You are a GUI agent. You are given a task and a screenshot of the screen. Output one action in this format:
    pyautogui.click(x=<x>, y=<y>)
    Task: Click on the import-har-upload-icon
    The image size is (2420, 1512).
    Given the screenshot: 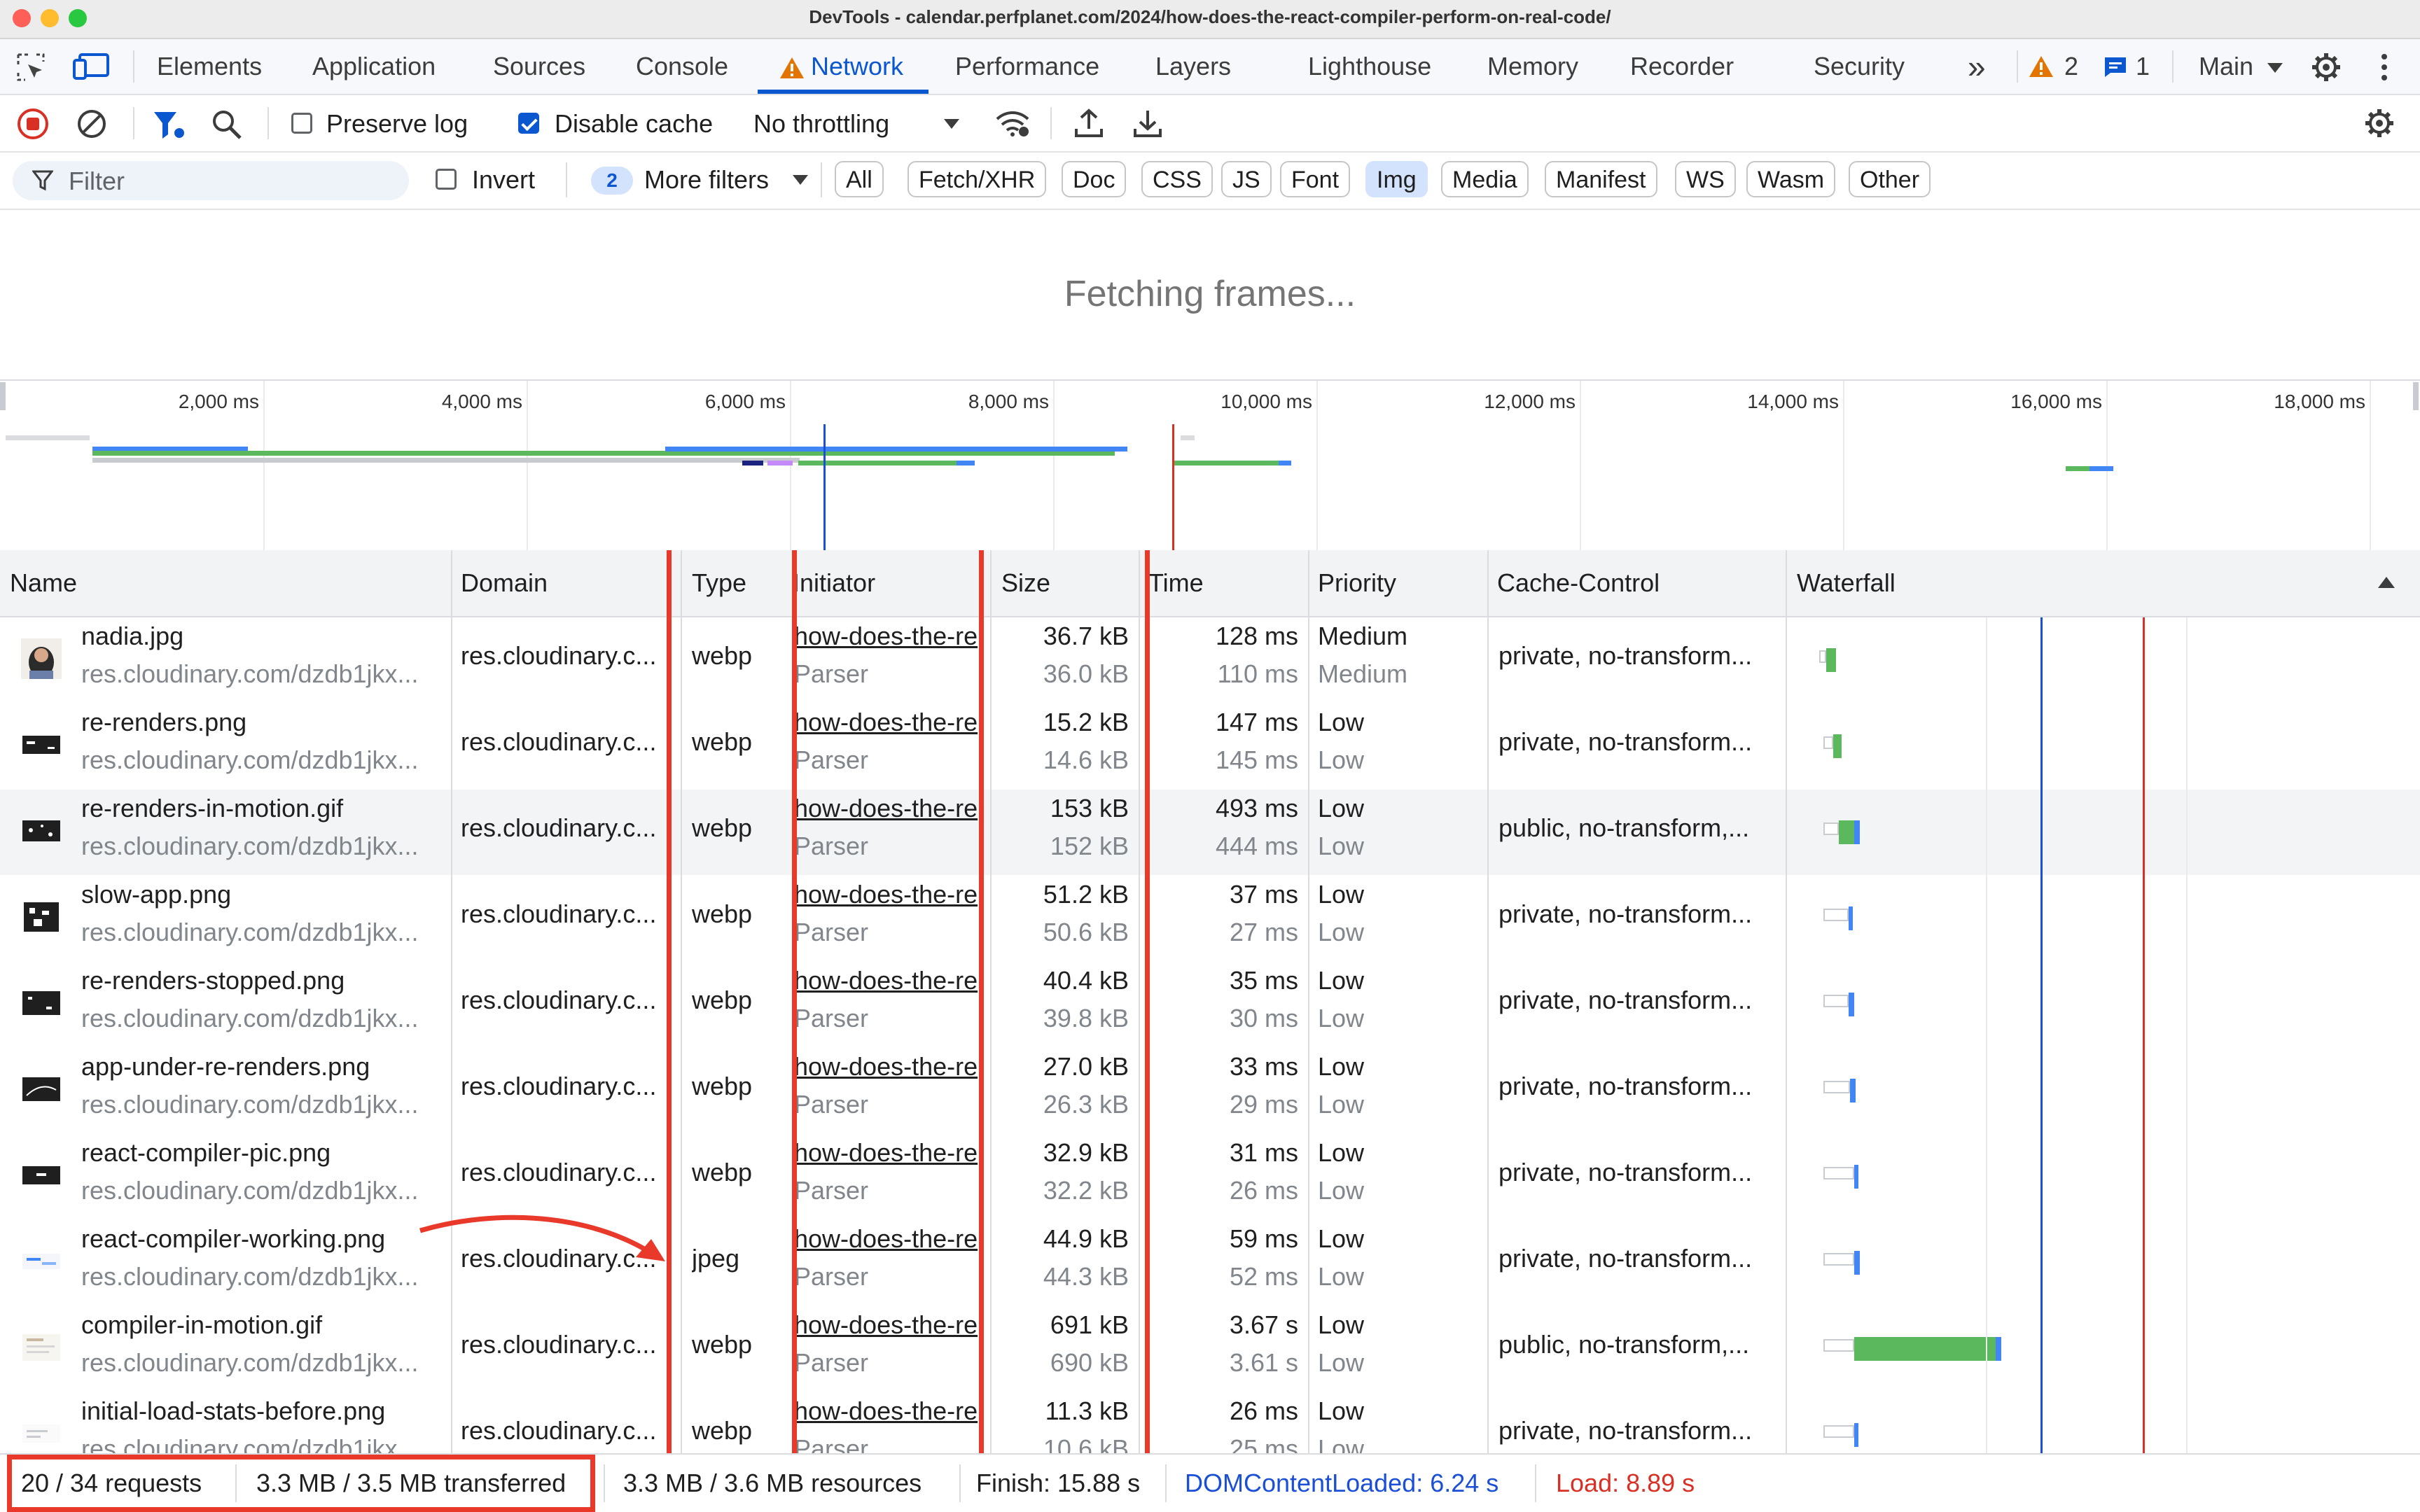 What is the action you would take?
    pyautogui.click(x=1089, y=125)
    